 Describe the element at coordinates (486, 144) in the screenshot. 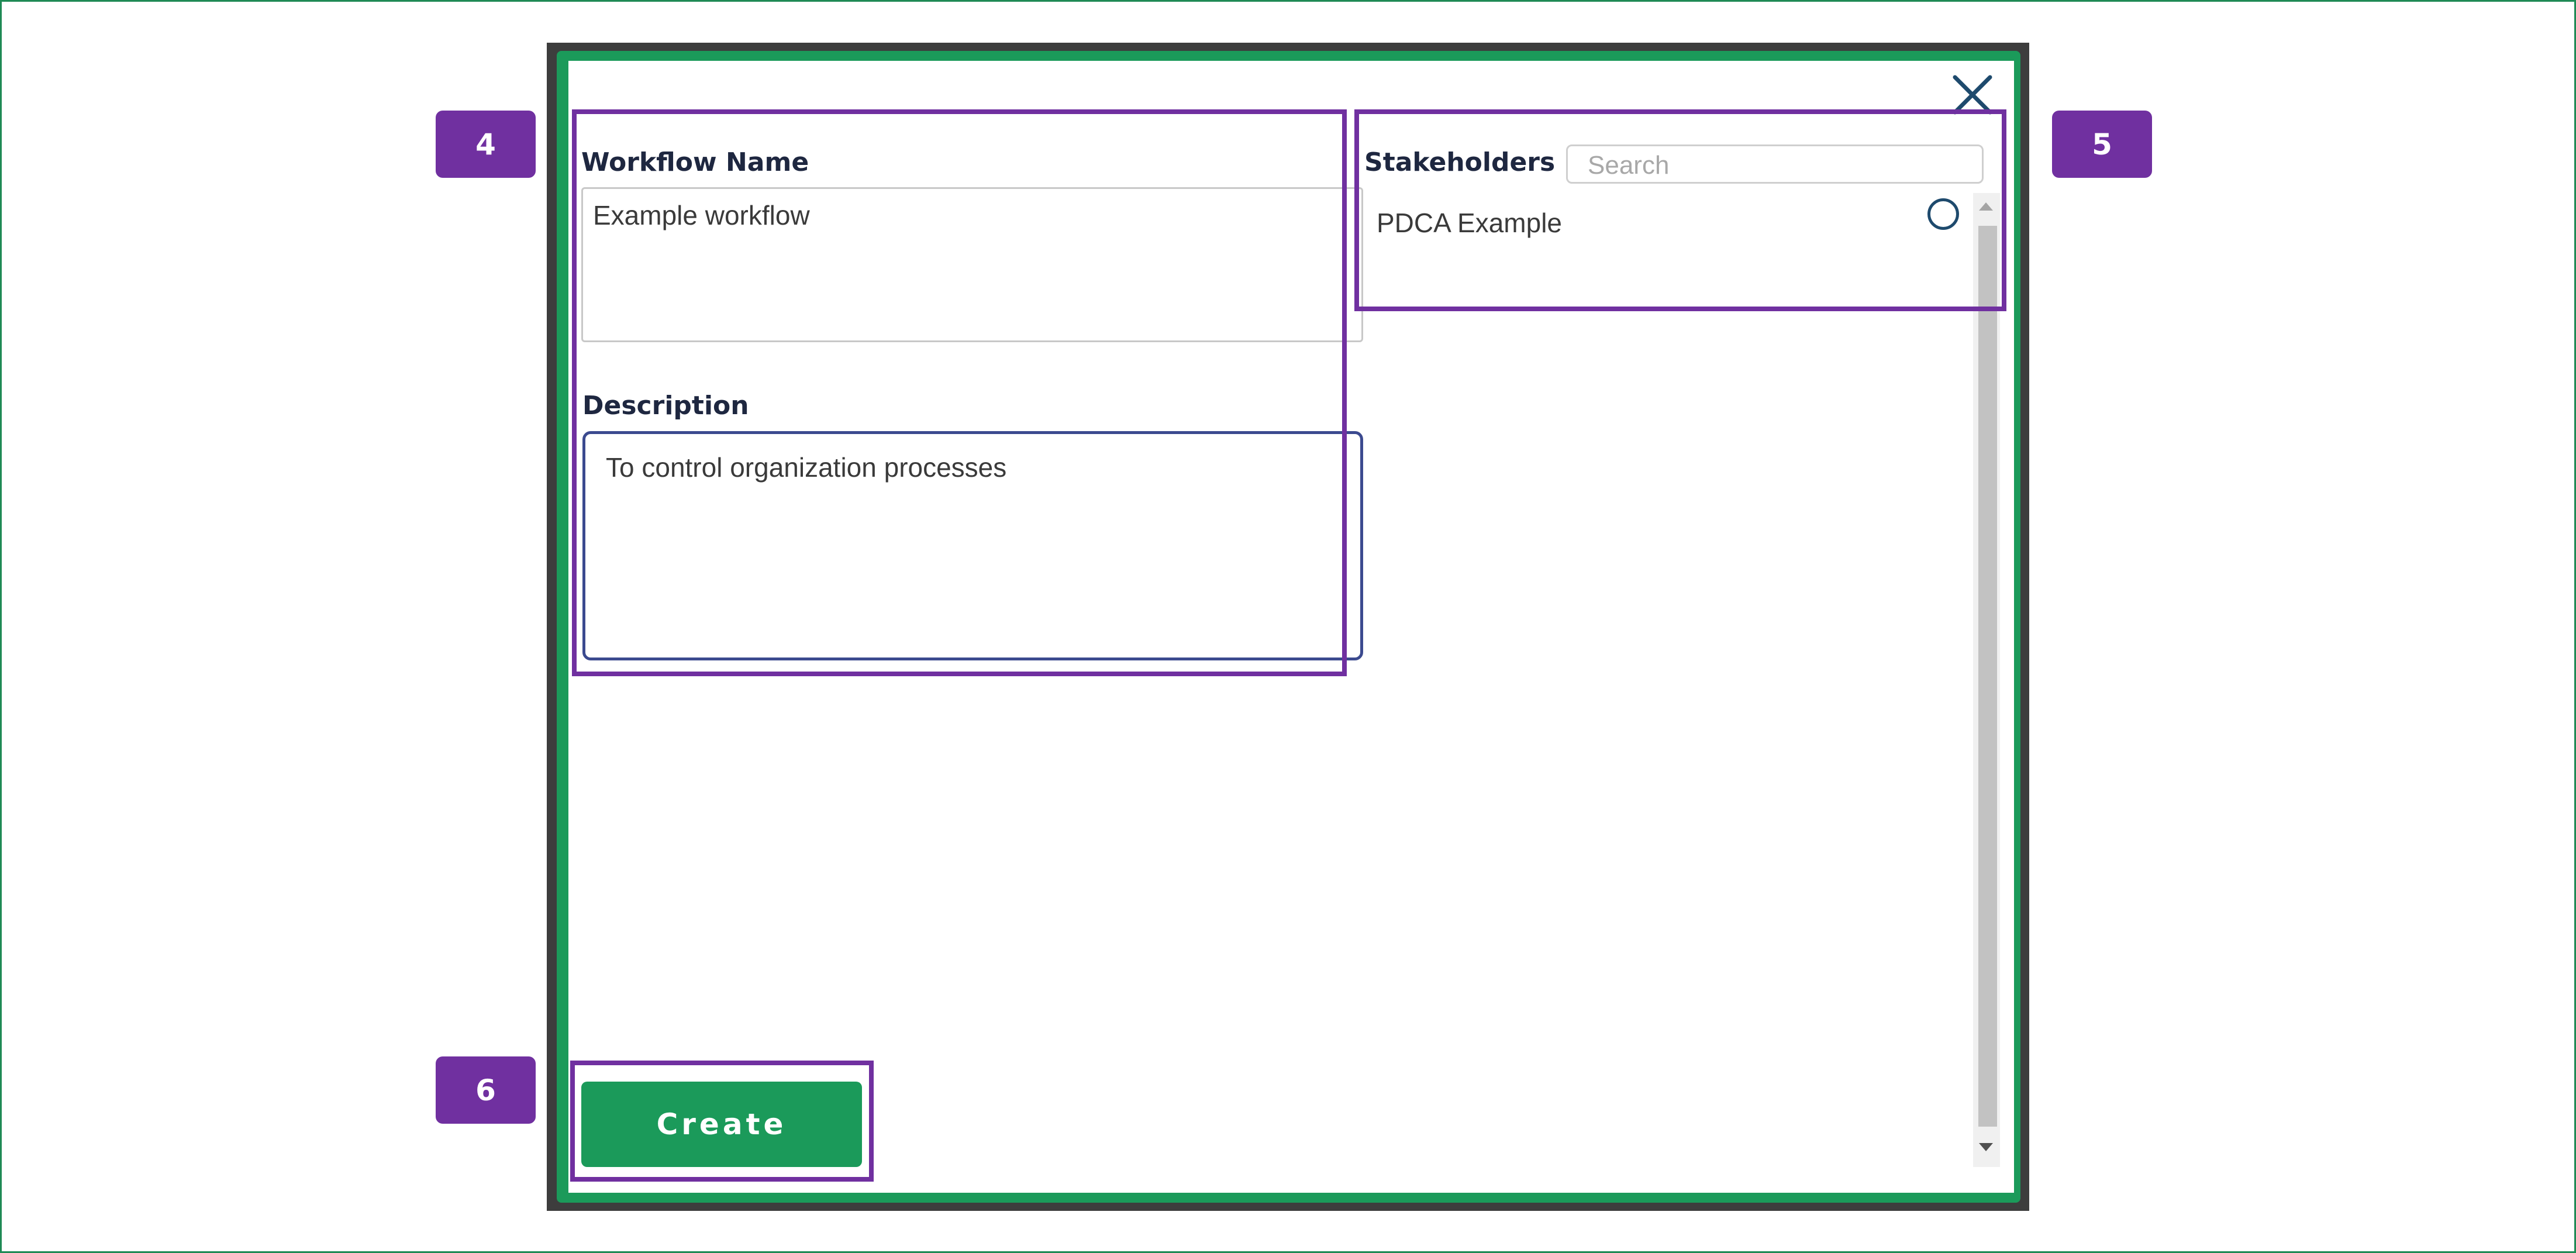

I see `callout-badge-4: 4` at that location.